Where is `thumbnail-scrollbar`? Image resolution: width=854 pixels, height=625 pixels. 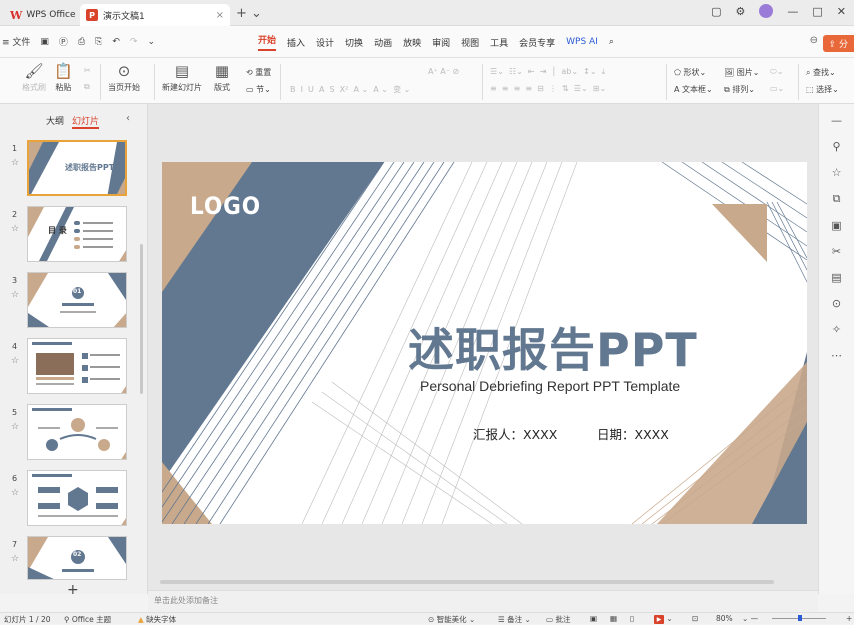 thumbnail-scrollbar is located at coordinates (141, 319).